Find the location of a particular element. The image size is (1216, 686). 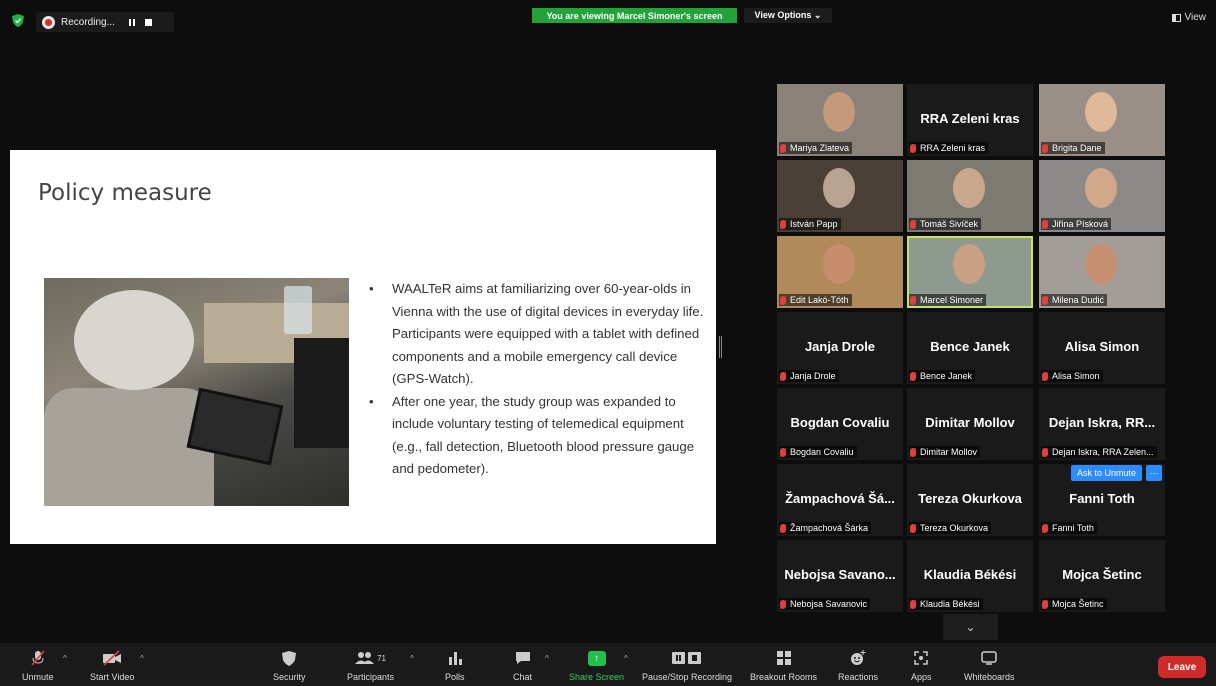

participant-tile: Janja Drole Janja Drole is located at coordinates (840, 348).